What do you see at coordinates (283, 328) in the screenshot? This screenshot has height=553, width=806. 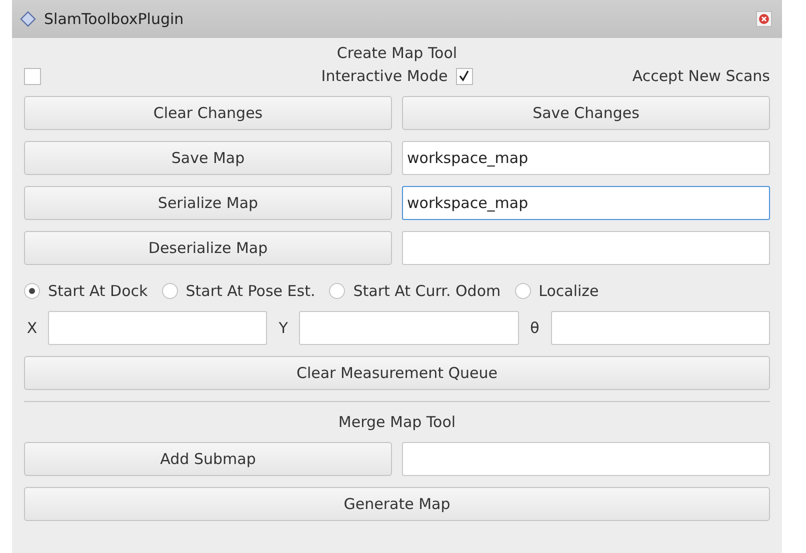 I see `field-label: Y` at bounding box center [283, 328].